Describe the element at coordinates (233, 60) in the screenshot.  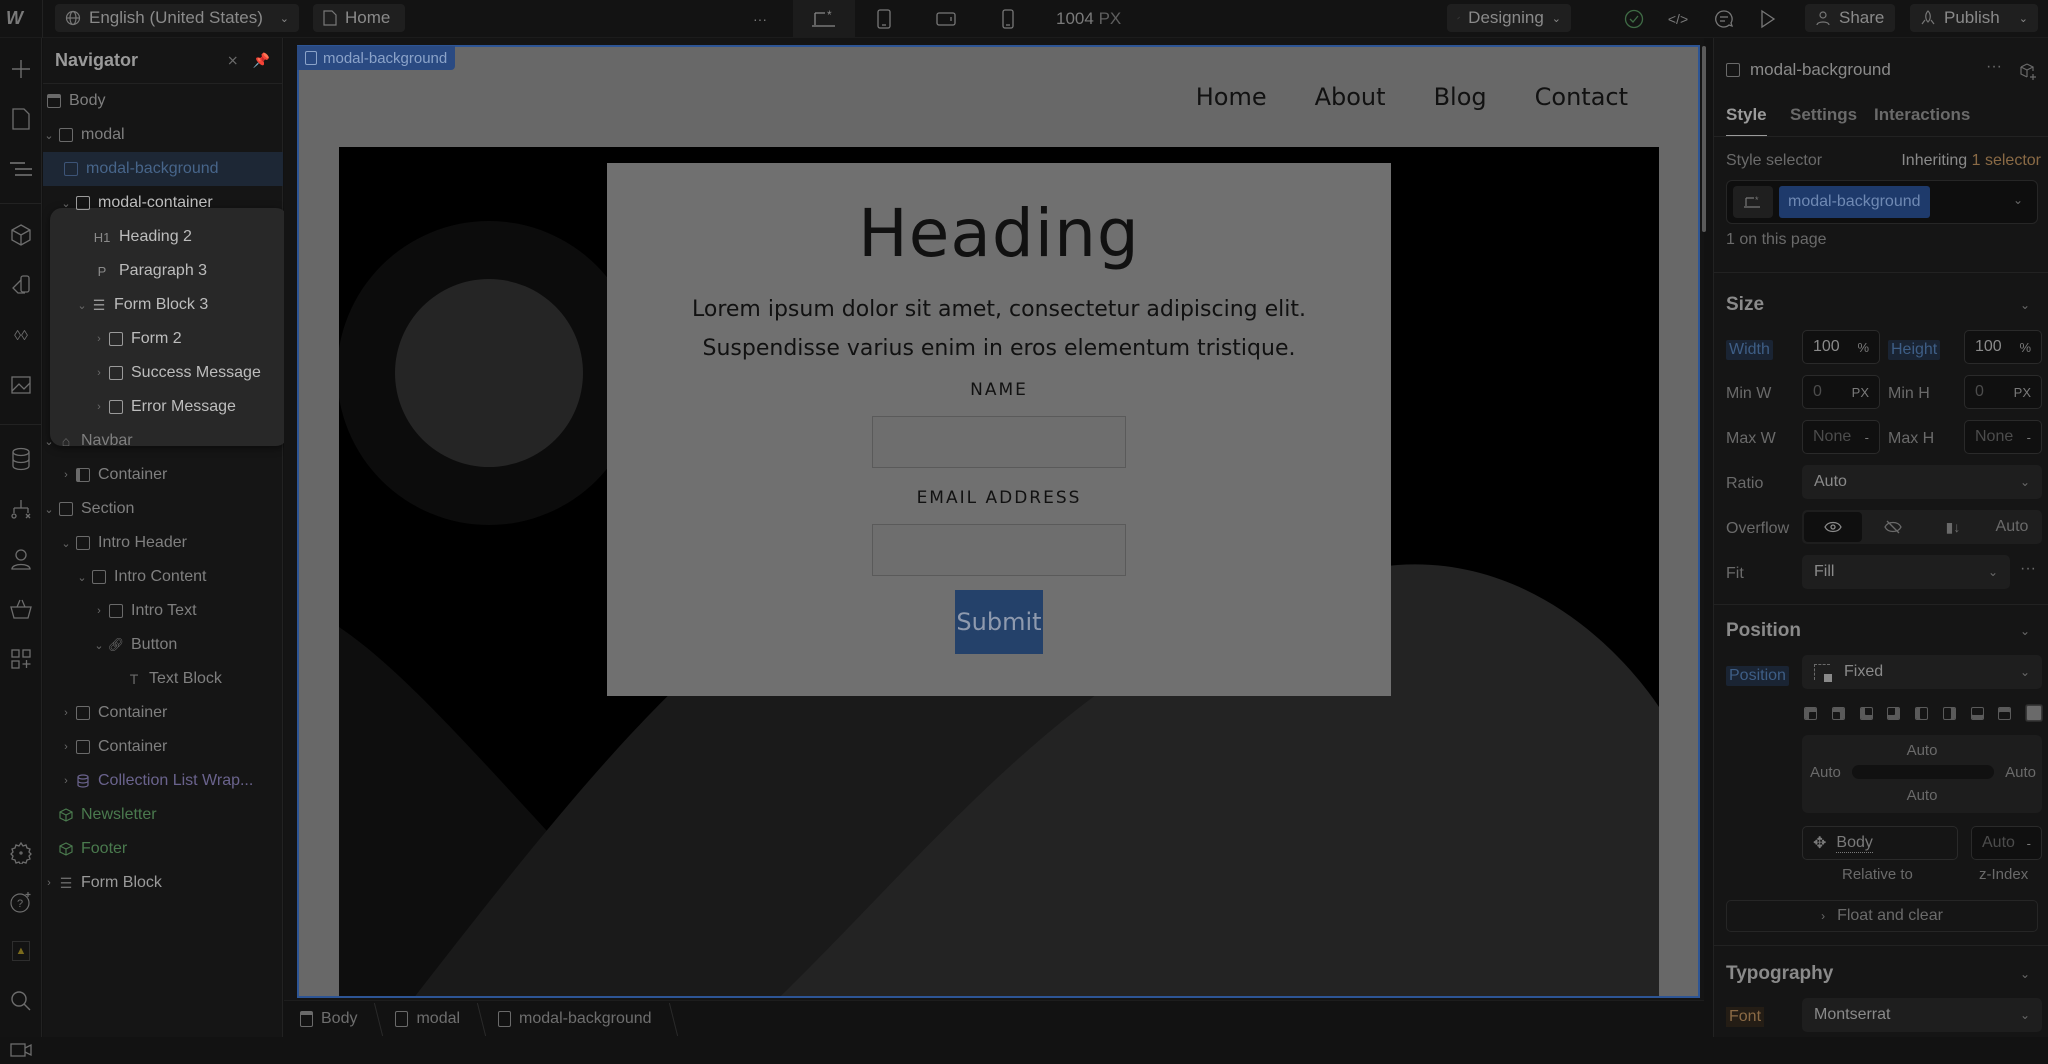
I see `collapse-all-icon: ⨯` at that location.